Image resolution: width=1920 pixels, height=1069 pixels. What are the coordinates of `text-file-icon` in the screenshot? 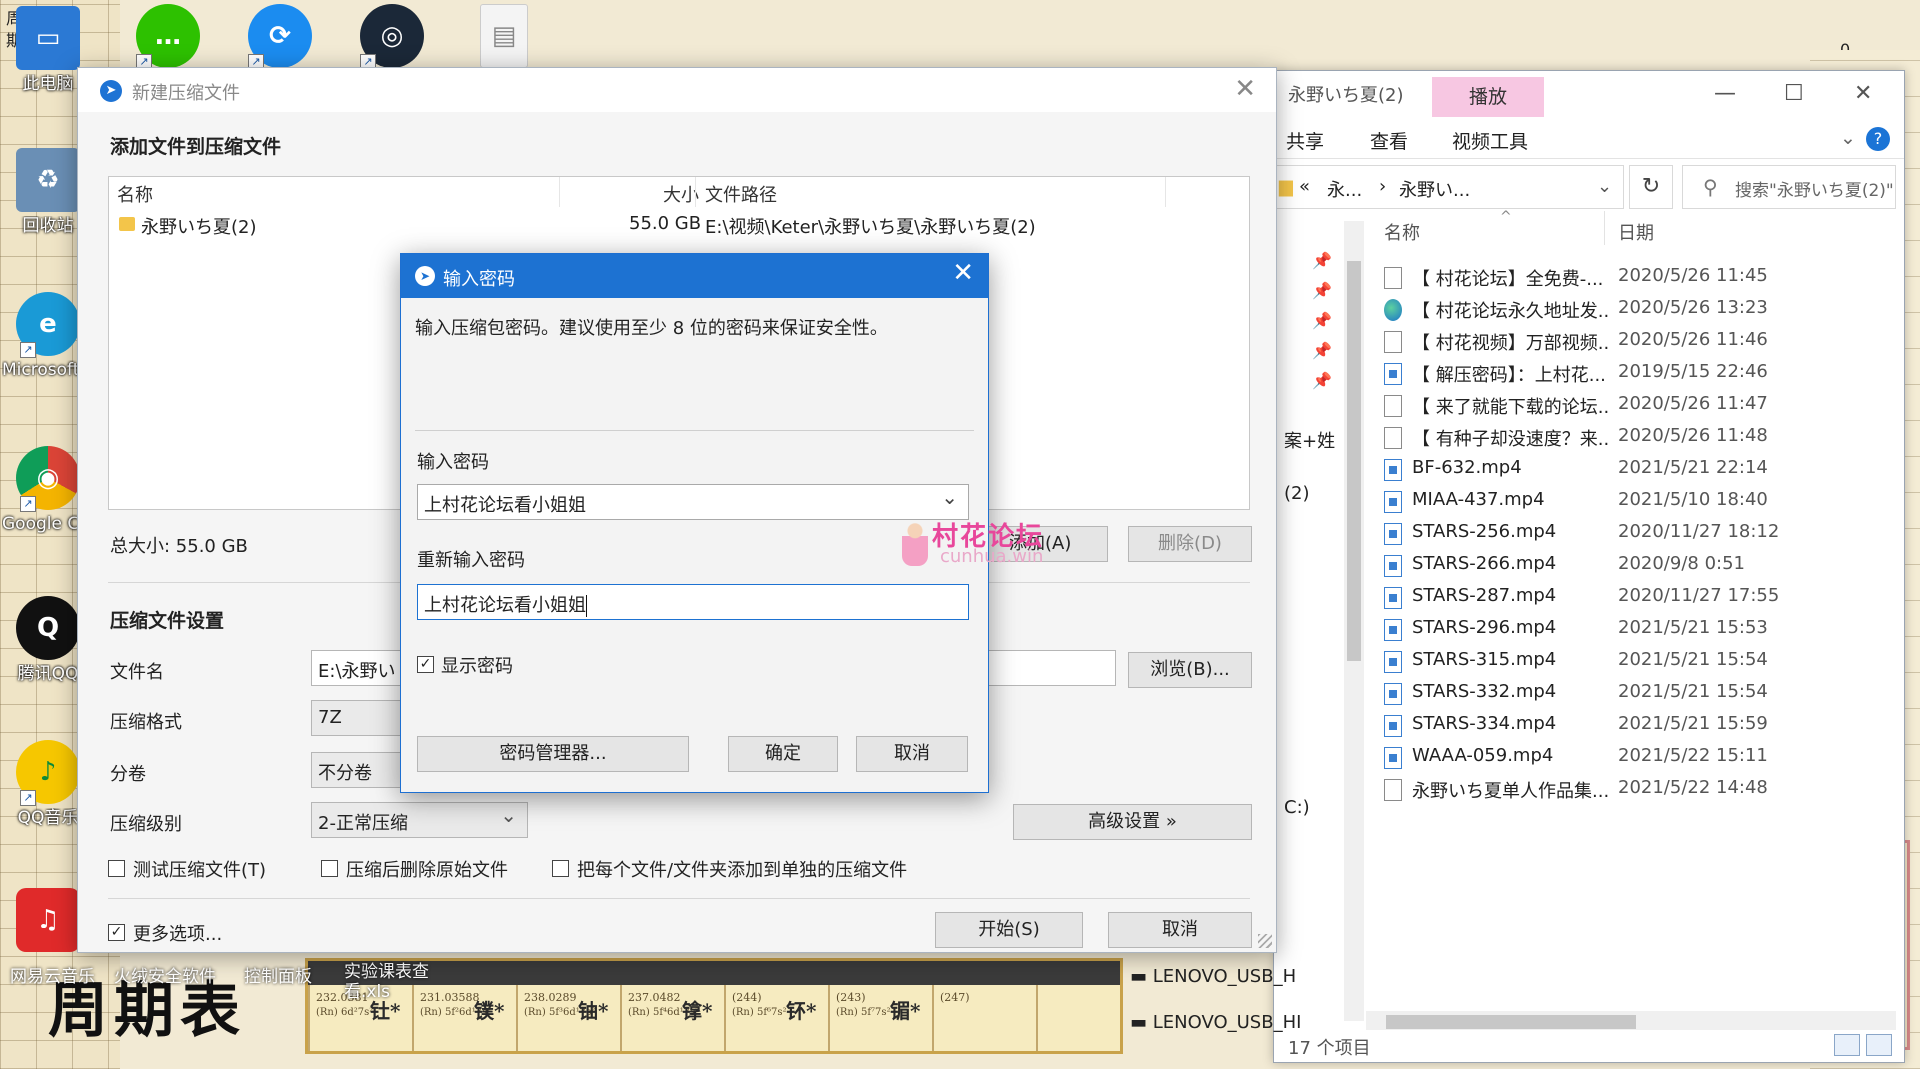 It's located at (1393, 438).